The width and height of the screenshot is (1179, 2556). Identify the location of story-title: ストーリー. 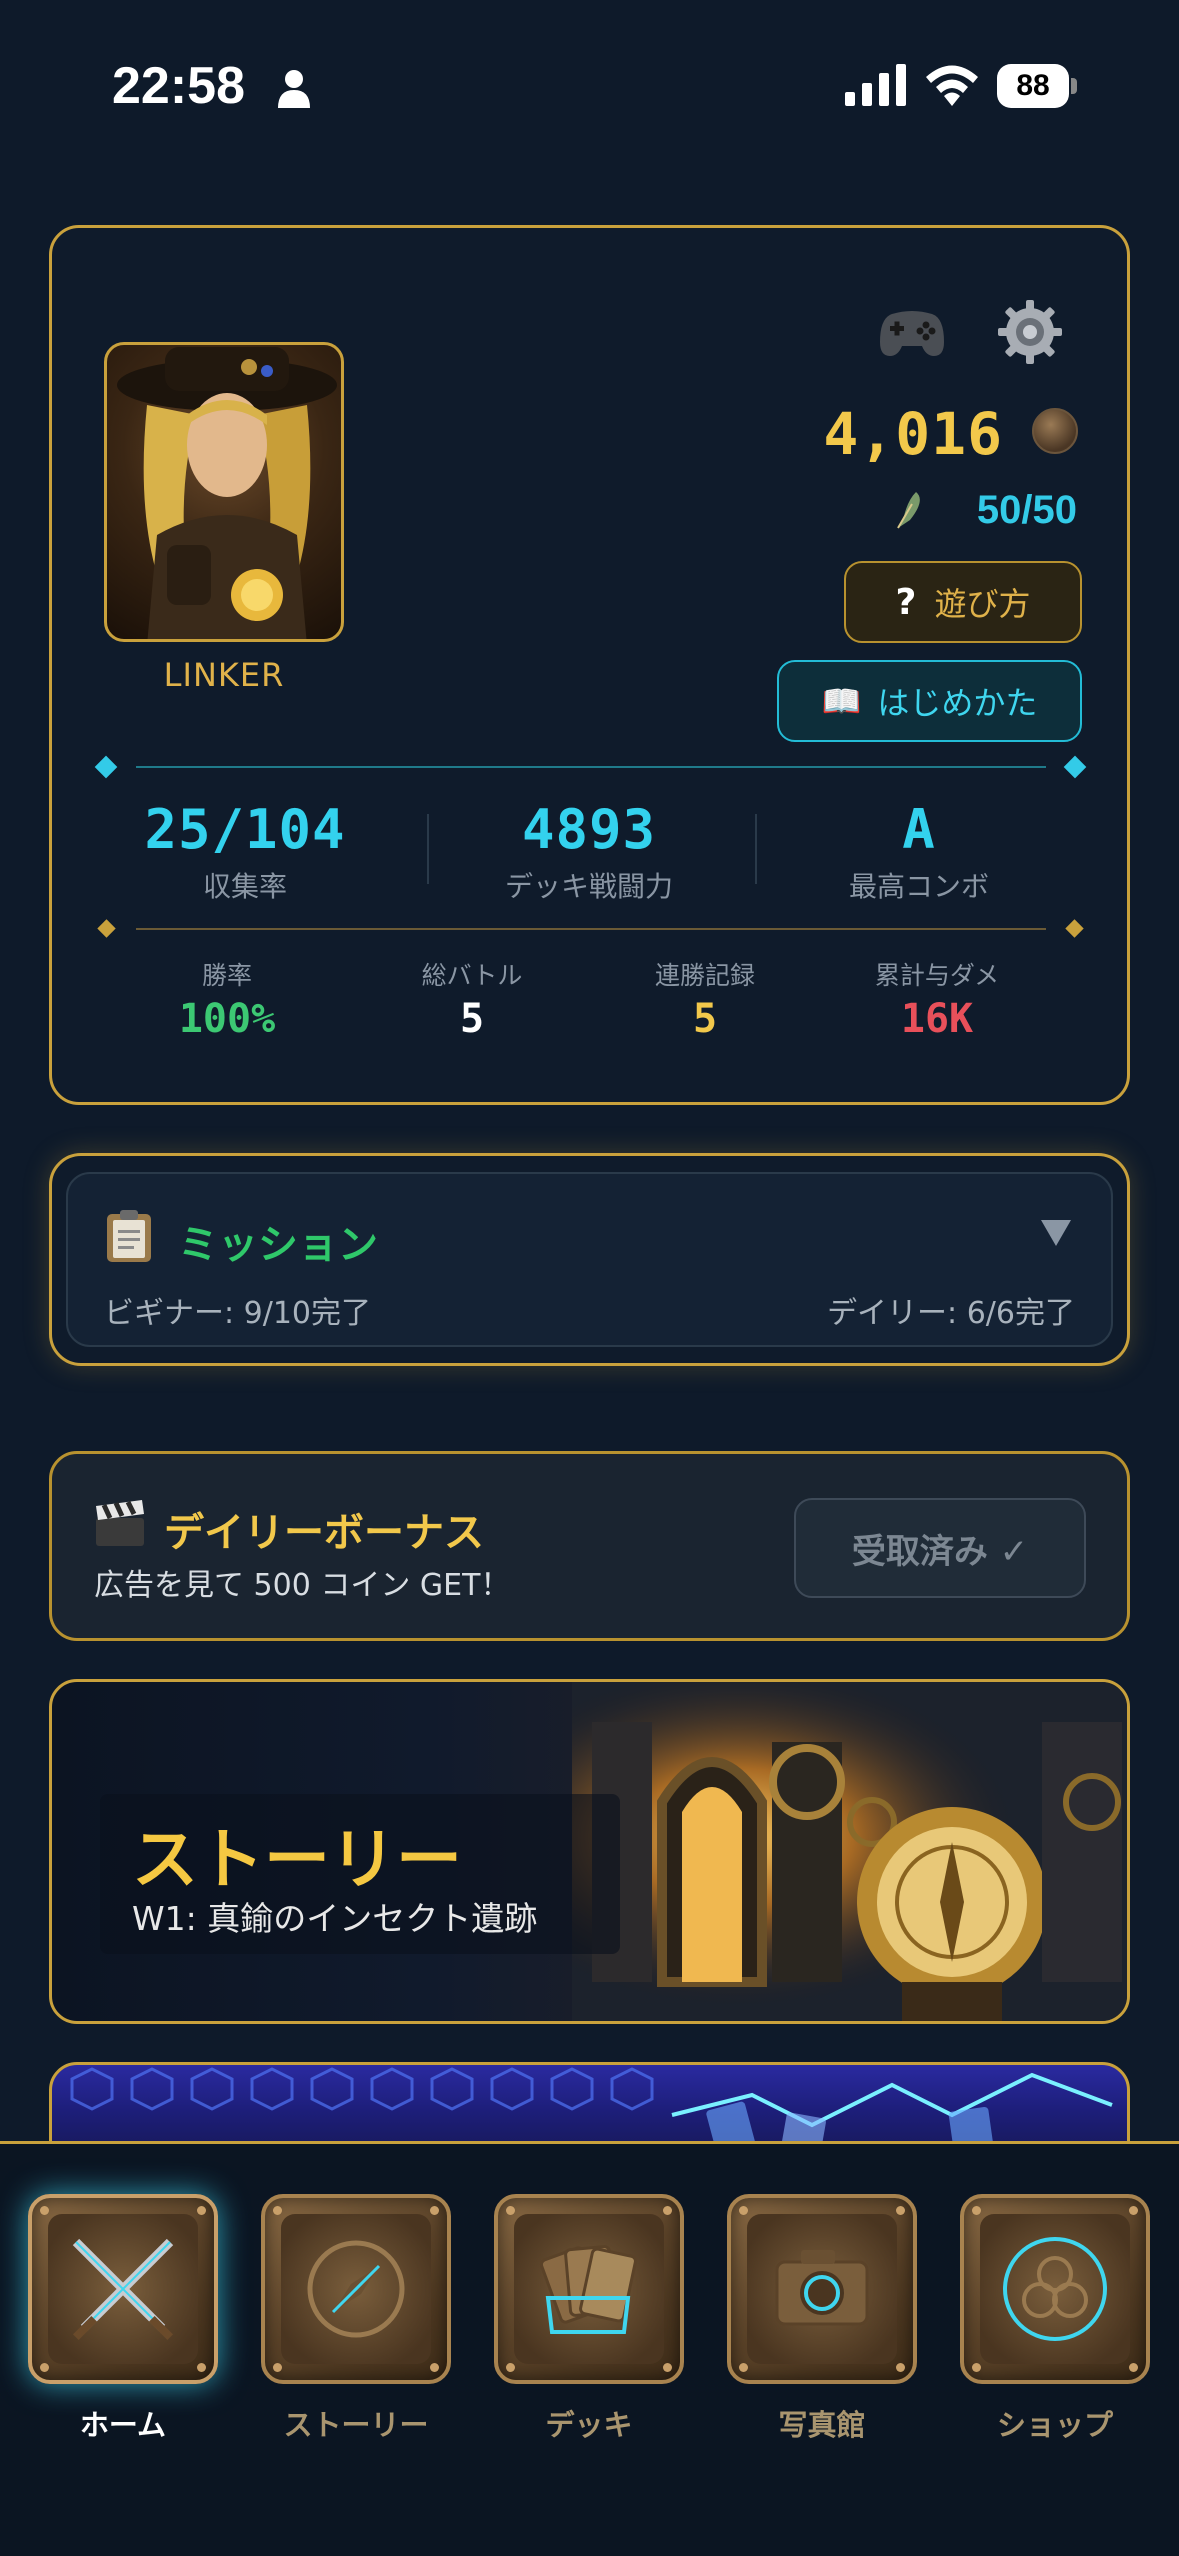
(297, 1859).